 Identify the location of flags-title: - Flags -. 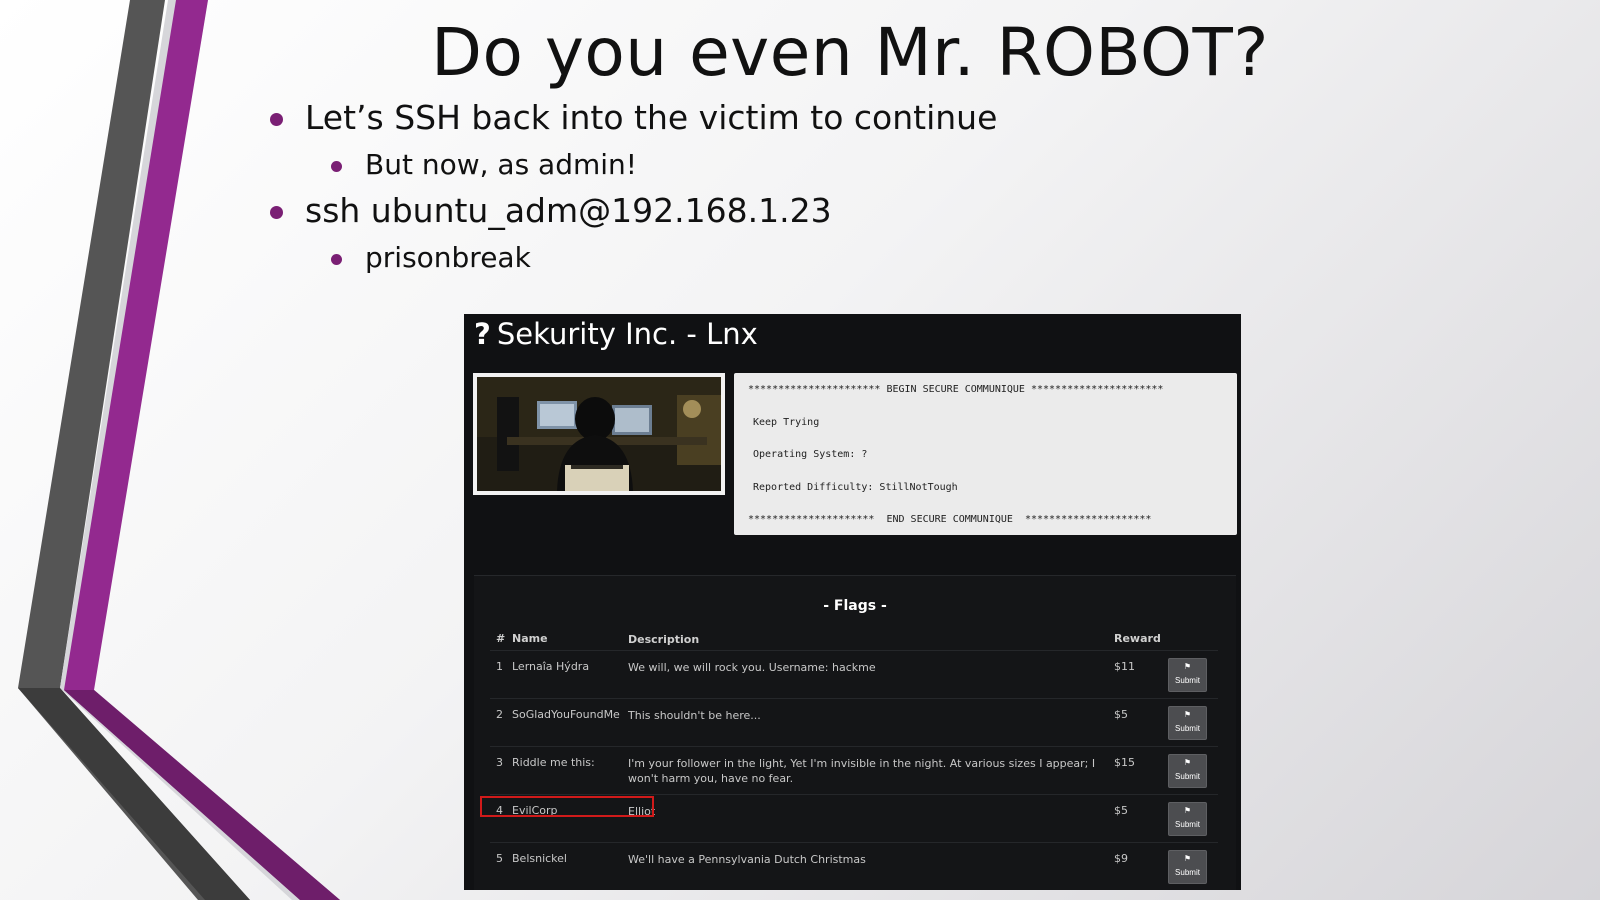
(855, 606).